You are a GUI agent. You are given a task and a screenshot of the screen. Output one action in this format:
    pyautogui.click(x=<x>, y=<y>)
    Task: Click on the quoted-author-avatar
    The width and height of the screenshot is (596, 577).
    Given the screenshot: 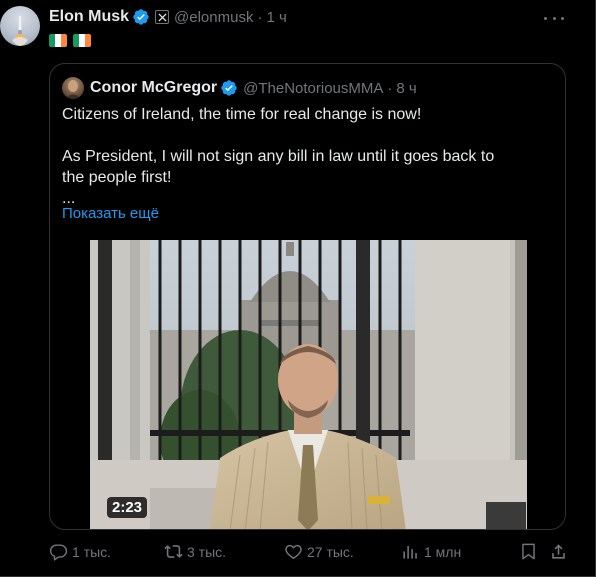 What is the action you would take?
    pyautogui.click(x=73, y=88)
    